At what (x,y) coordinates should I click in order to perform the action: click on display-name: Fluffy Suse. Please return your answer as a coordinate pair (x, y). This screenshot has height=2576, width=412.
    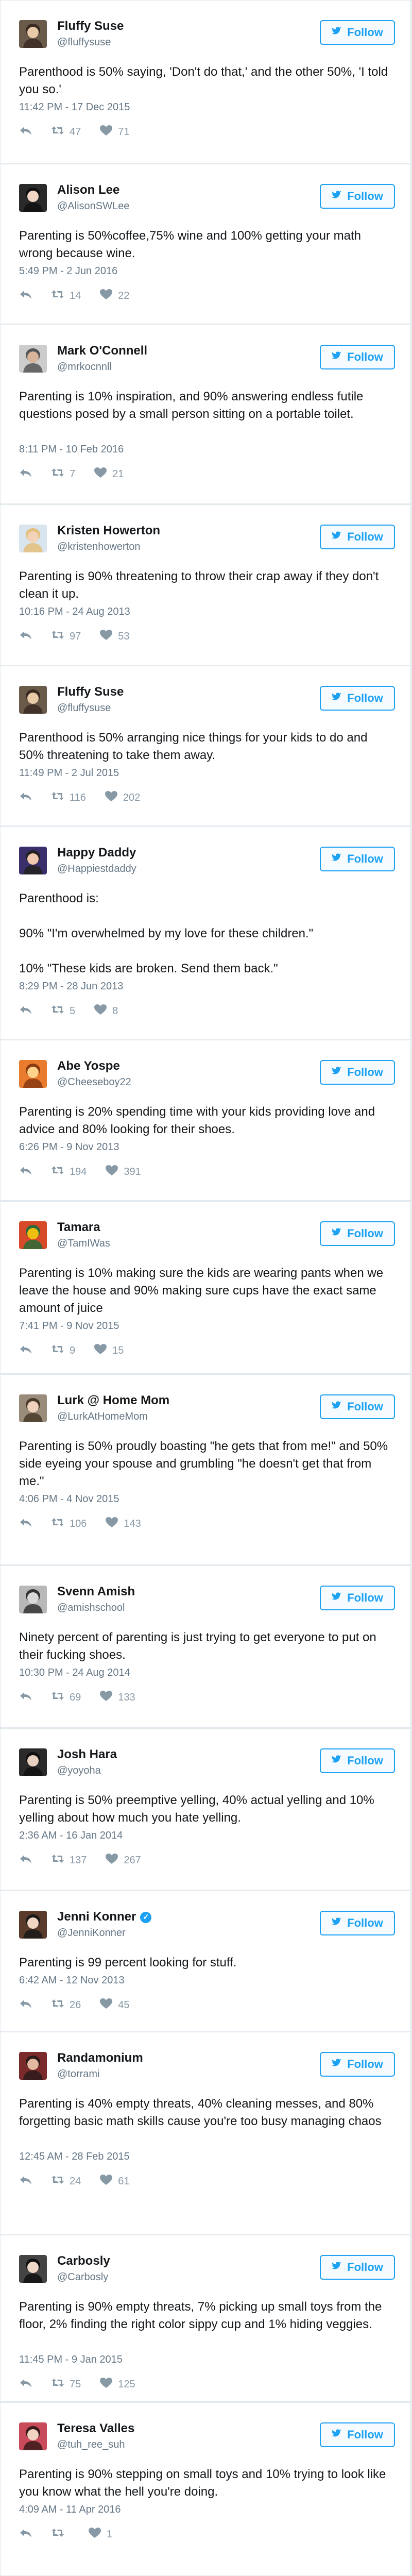
    Looking at the image, I should click on (90, 692).